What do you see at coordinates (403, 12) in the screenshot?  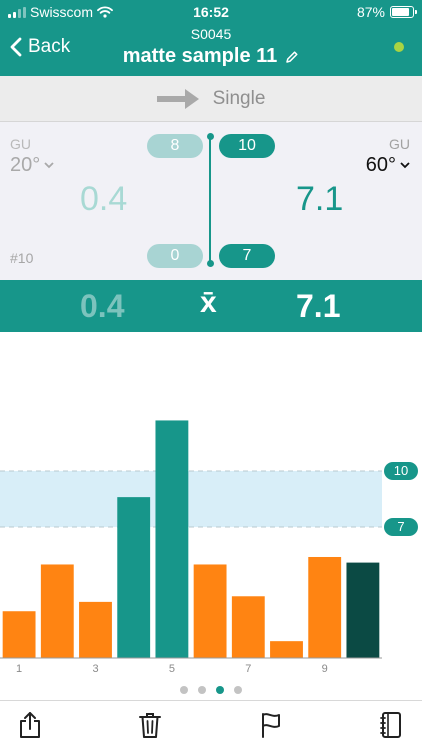 I see `battery-icon` at bounding box center [403, 12].